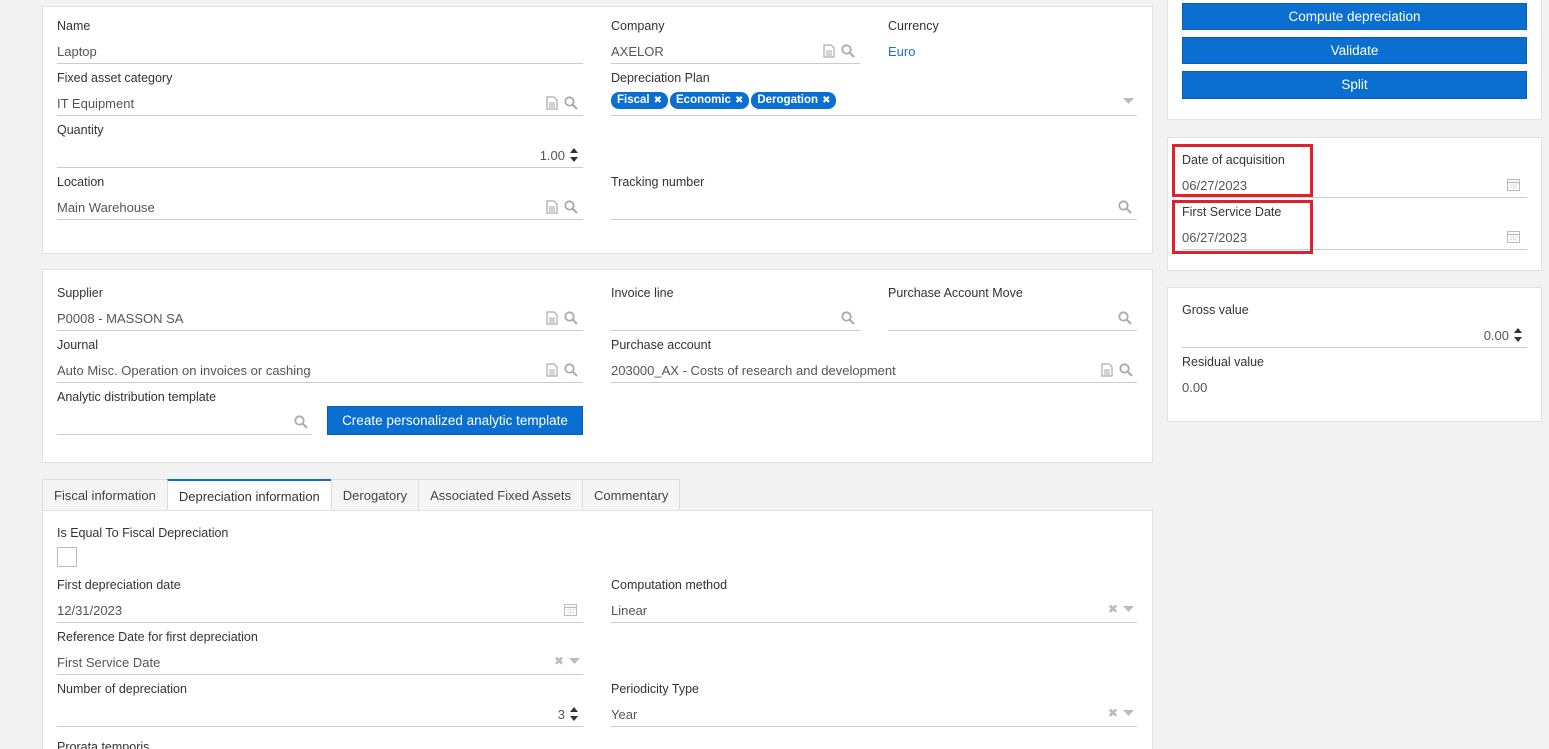 The width and height of the screenshot is (1549, 749). I want to click on analytic-label: Analytic distribution template, so click(137, 397).